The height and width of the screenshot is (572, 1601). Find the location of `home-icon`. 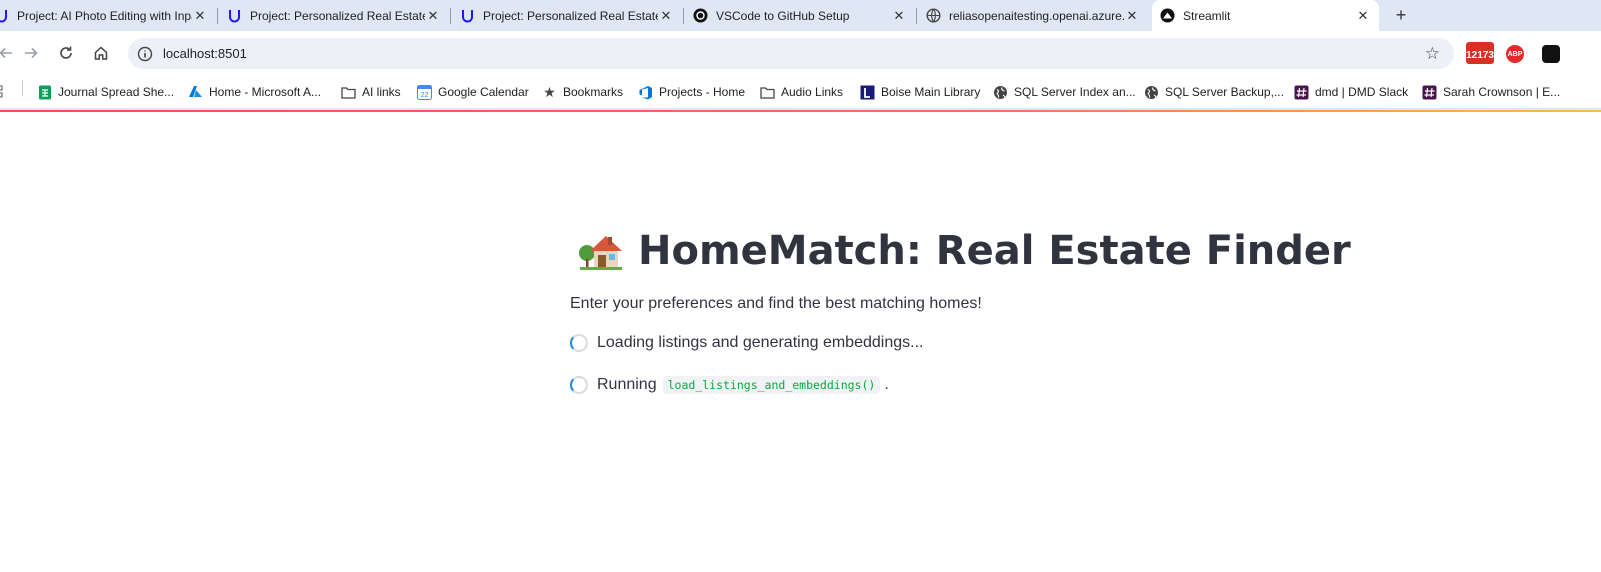

home-icon is located at coordinates (101, 53).